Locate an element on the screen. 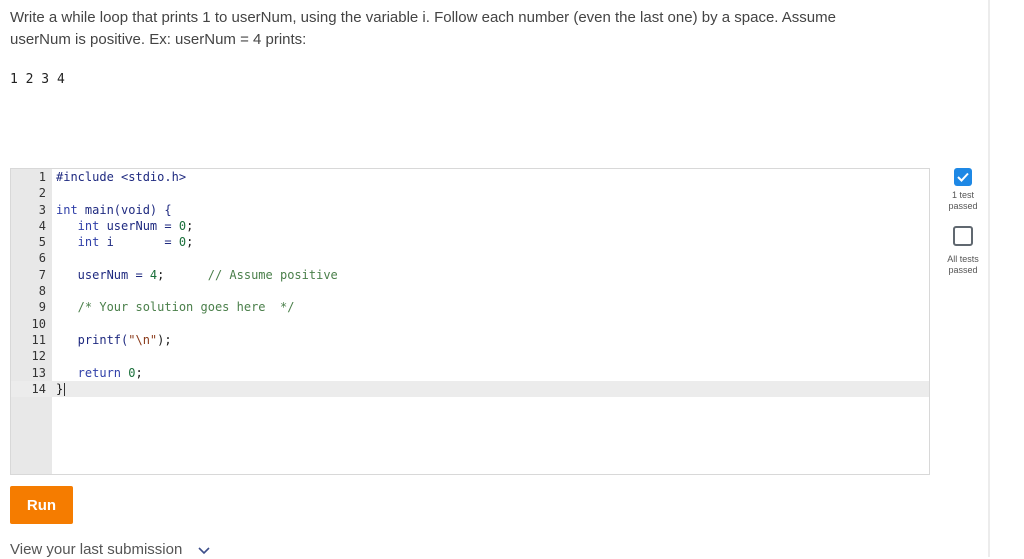 This screenshot has height=559, width=1024. view-last-submission-link: View your last submission is located at coordinates (110, 550).